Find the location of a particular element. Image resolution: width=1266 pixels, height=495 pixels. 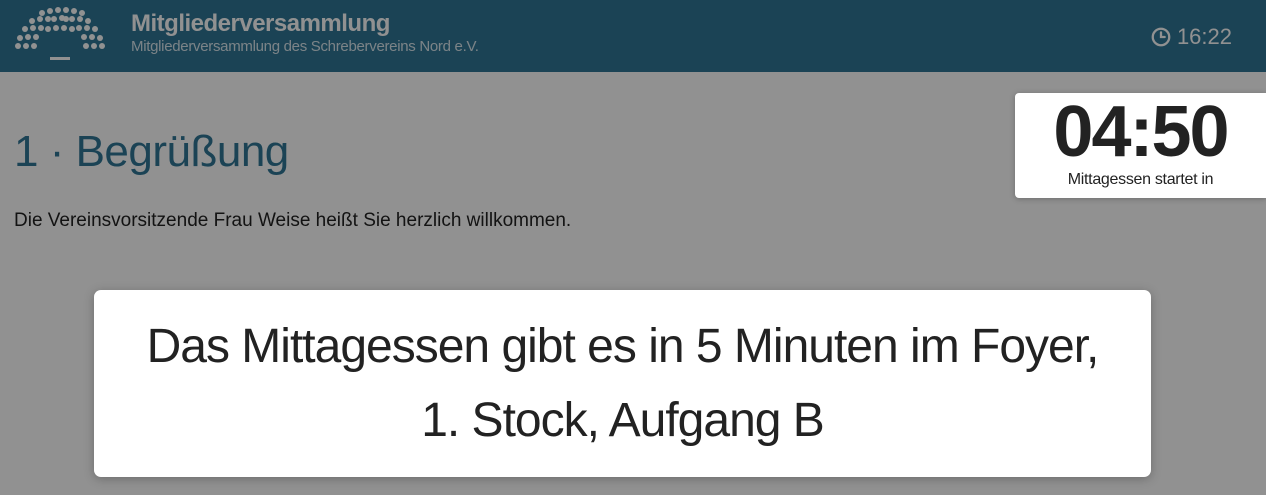

countdown-time: 04:50 is located at coordinates (1141, 132).